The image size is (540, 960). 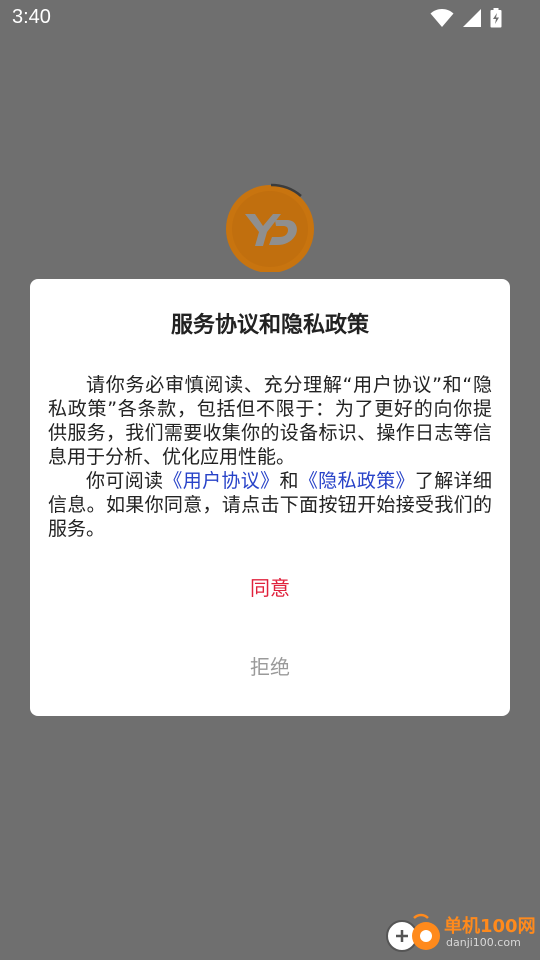 I want to click on status-time: 3:40, so click(x=31, y=17).